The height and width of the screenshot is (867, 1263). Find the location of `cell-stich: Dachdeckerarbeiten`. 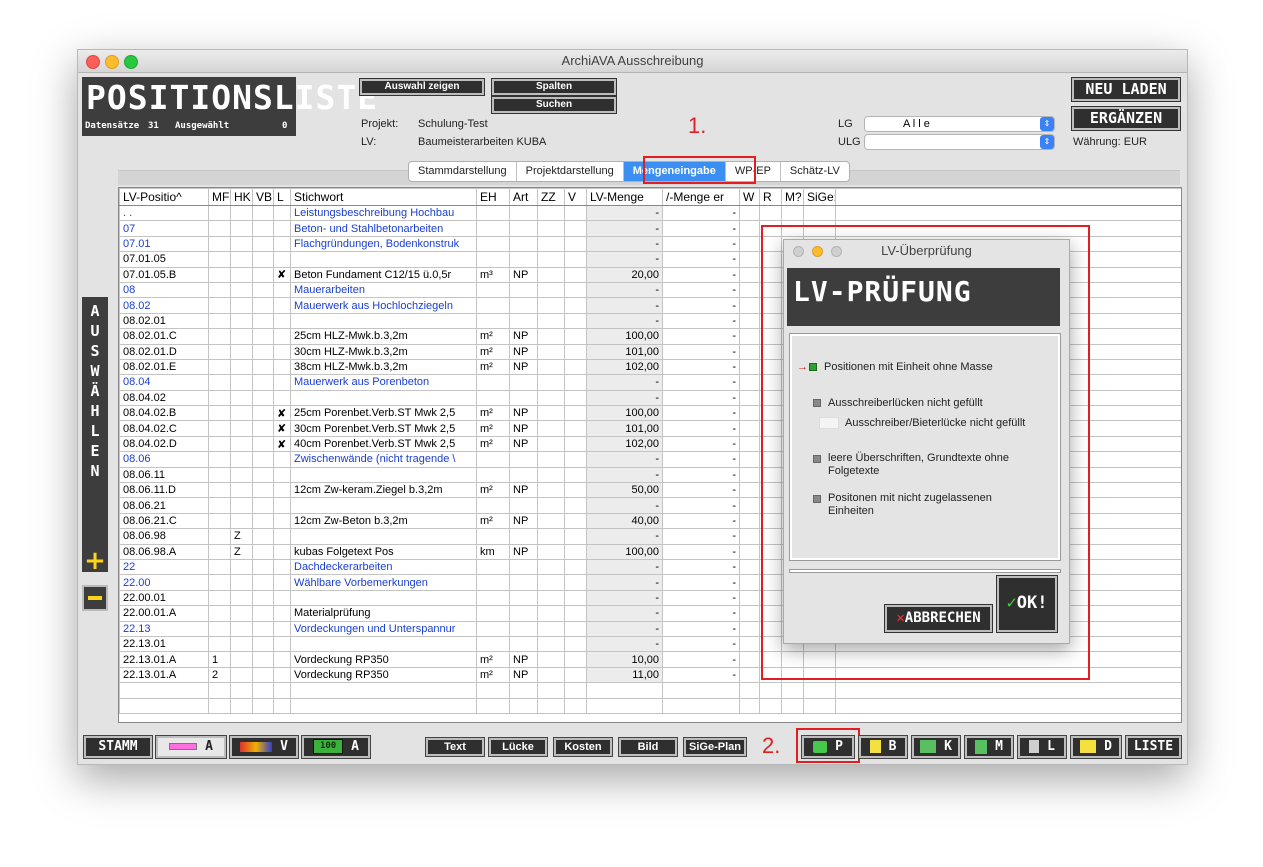

cell-stich: Dachdeckerarbeiten is located at coordinates (383, 567).